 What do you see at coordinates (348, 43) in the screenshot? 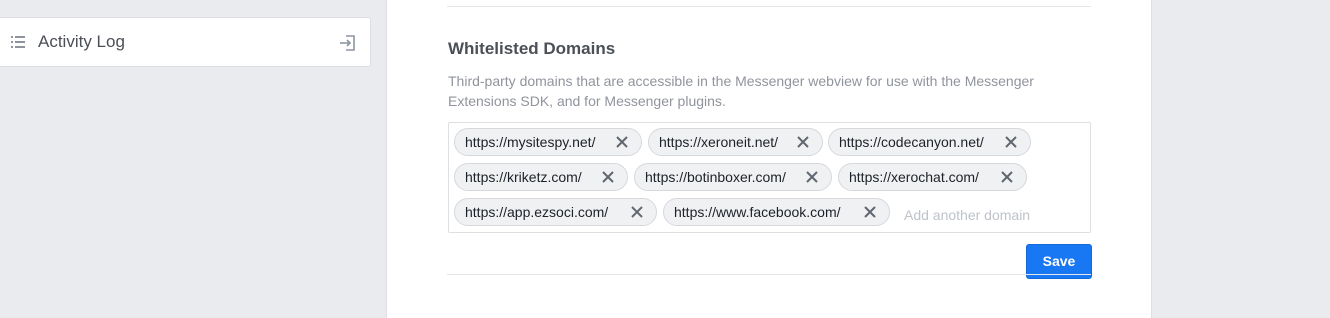
I see `exit-icon` at bounding box center [348, 43].